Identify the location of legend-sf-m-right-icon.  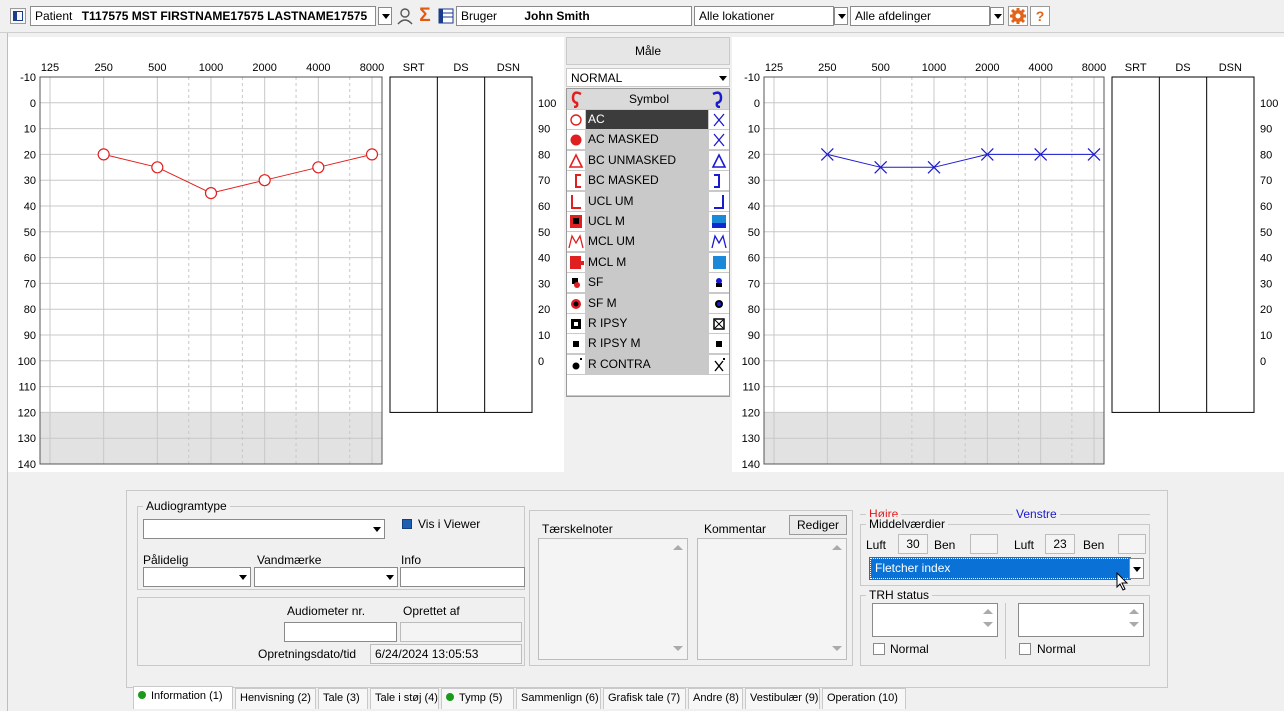
(719, 303).